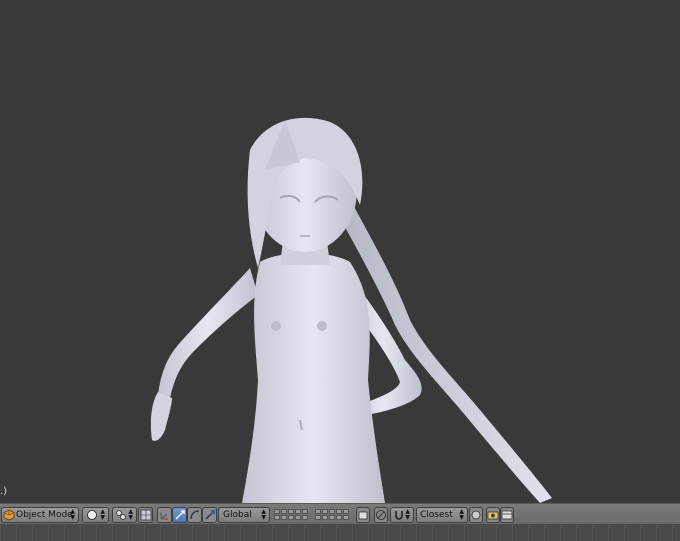  I want to click on lock-layers-button, so click(363, 515).